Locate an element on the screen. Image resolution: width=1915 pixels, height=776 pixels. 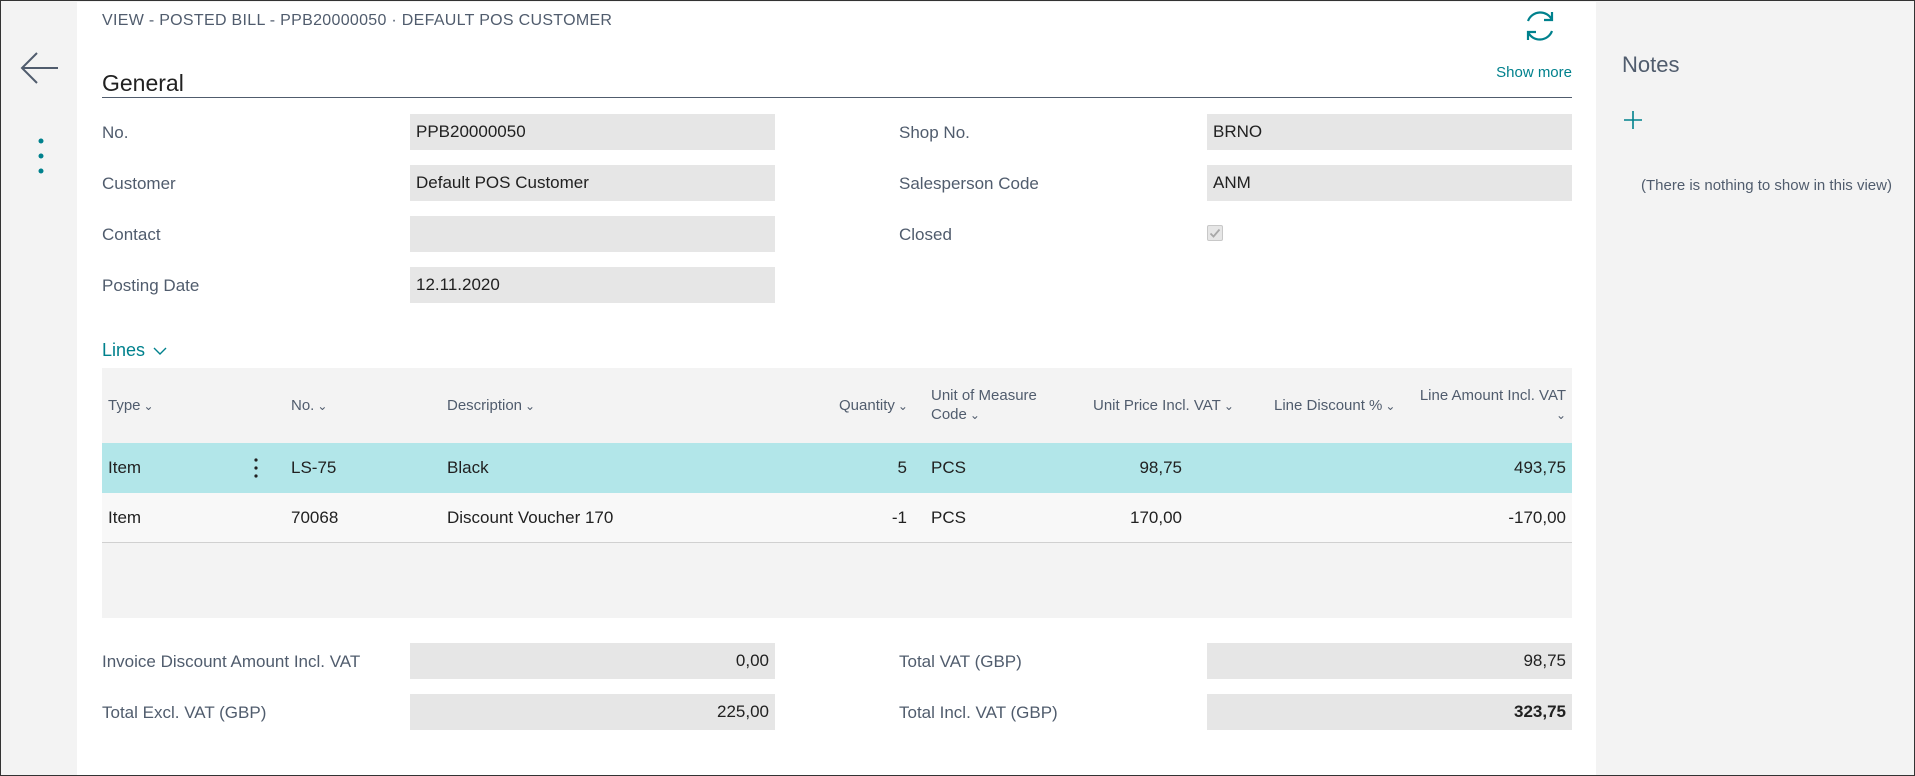
salesperson-code-label: Salesperson Code is located at coordinates (969, 183).